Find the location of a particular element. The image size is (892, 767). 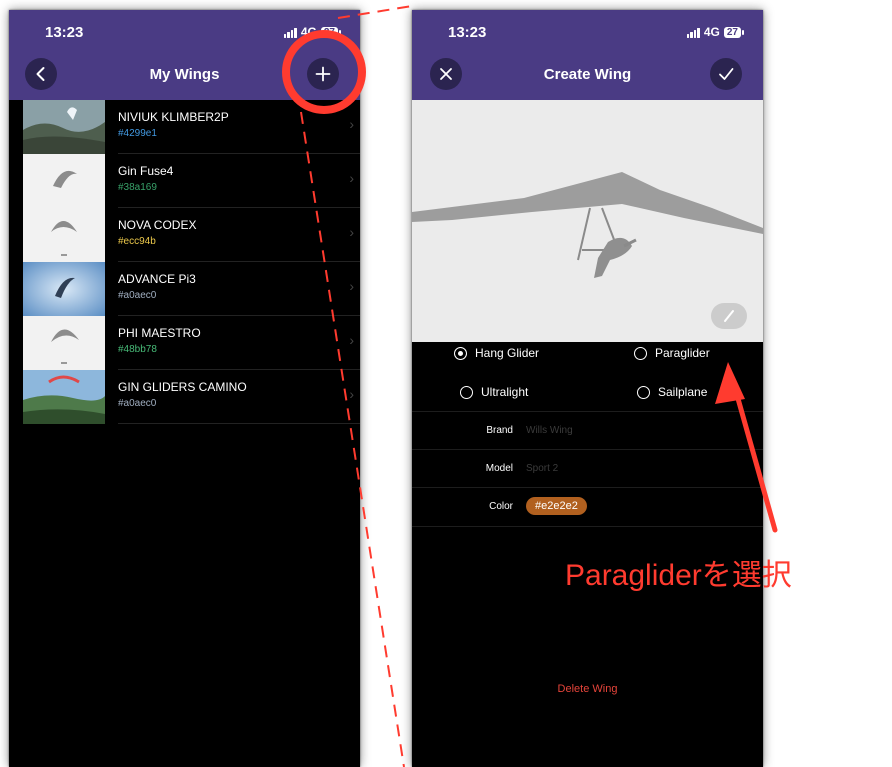

annotation-label: Paragliderを選択 is located at coordinates (678, 575).